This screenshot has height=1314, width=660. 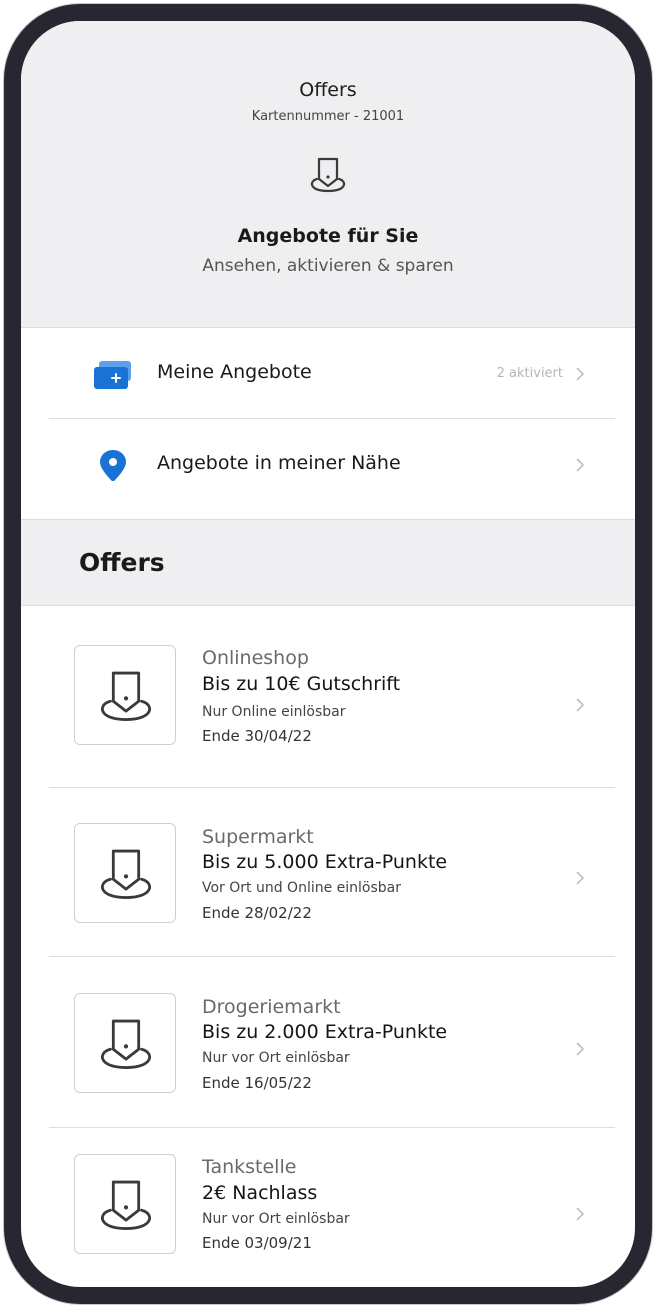 I want to click on offer-category: Supermarkt, so click(x=258, y=837).